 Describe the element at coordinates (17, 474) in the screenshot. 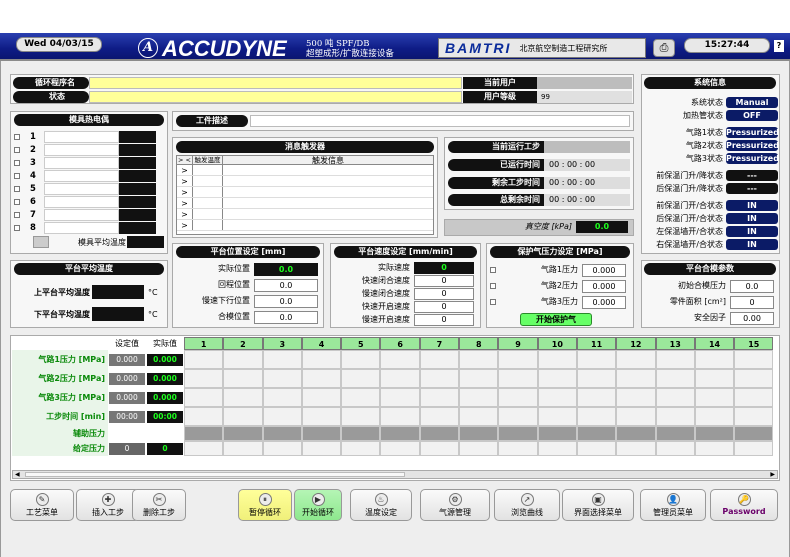

I see `scroll-left-icon: ◀` at that location.